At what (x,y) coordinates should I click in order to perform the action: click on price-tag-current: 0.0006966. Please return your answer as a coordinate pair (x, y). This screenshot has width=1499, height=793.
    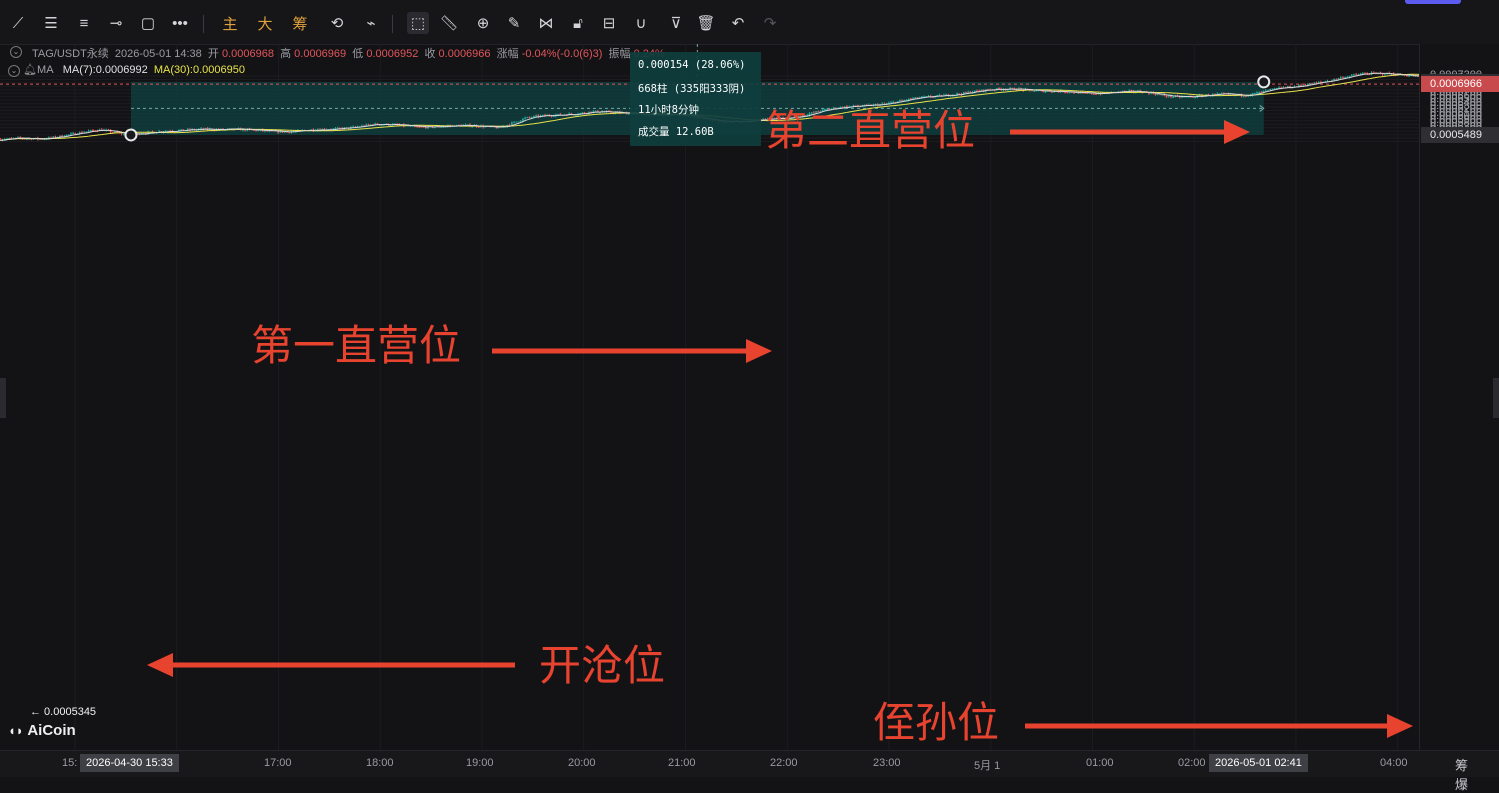
    Looking at the image, I should click on (1460, 84).